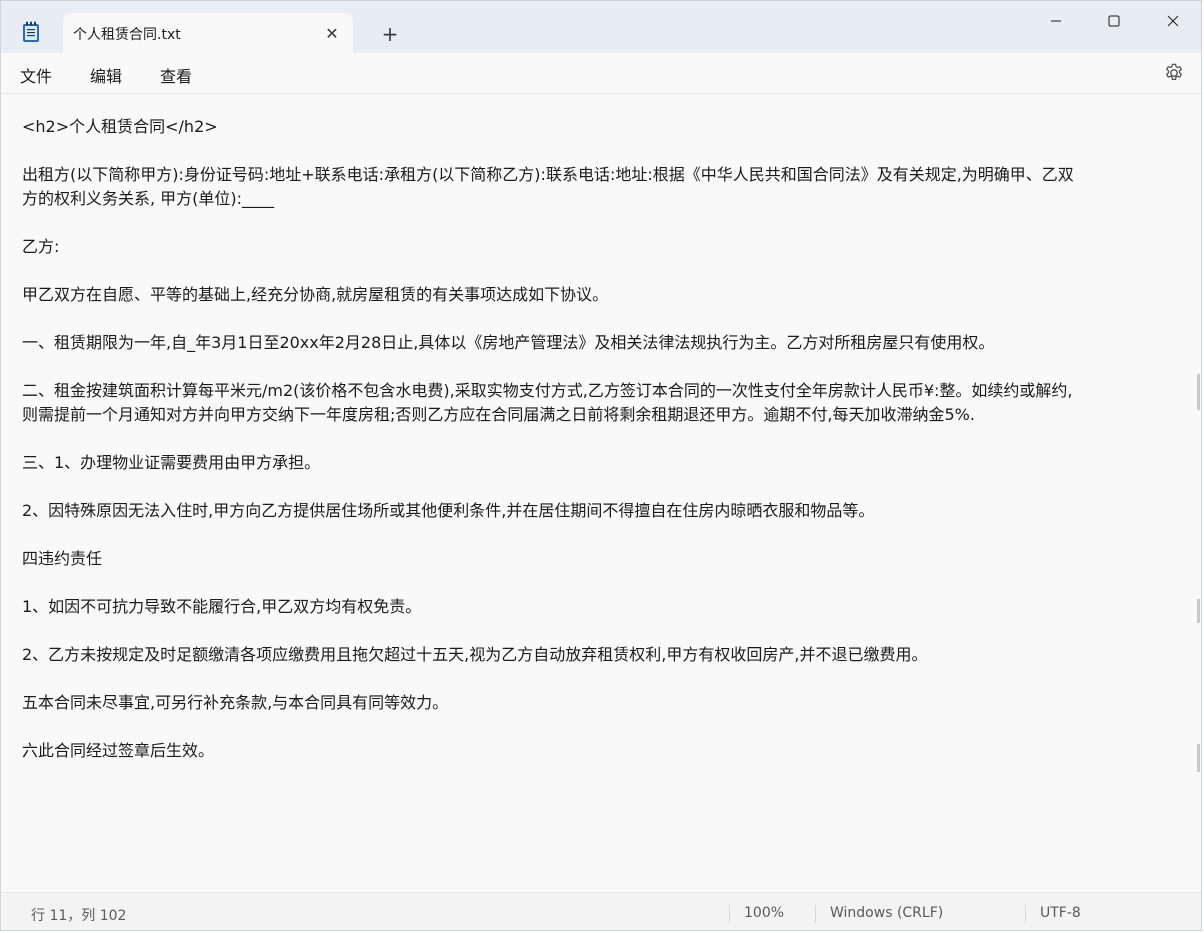 The width and height of the screenshot is (1204, 933). I want to click on menu-bar: 文件 编辑 查看, so click(601, 73).